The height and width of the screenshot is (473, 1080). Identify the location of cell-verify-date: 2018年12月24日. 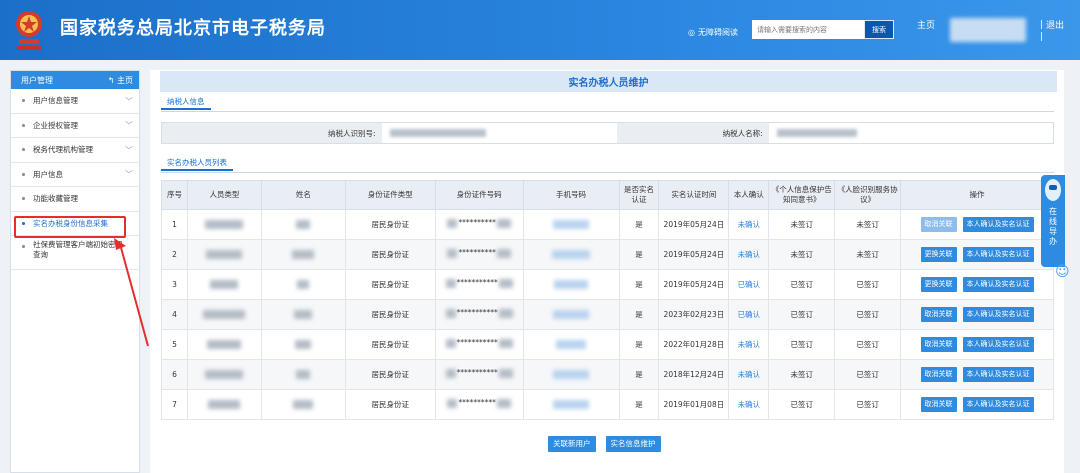
(694, 374).